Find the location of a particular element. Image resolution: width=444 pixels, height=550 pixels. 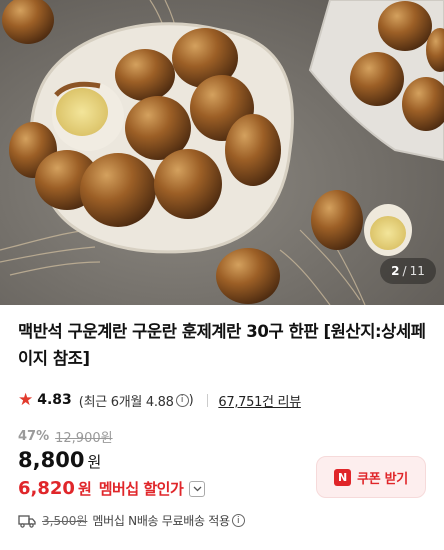

pager-total: 11 is located at coordinates (417, 271).